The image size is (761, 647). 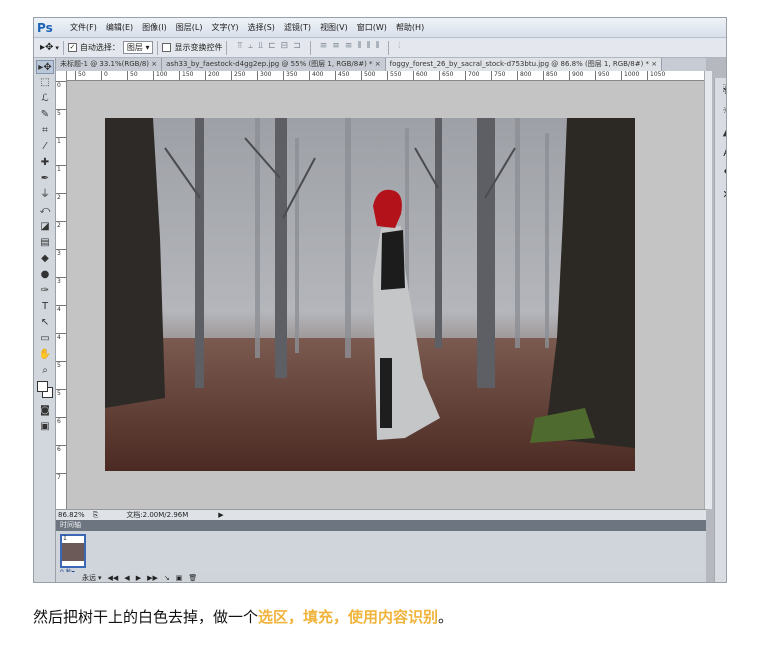 What do you see at coordinates (45, 179) in the screenshot?
I see `brush-tool-icon: ✒` at bounding box center [45, 179].